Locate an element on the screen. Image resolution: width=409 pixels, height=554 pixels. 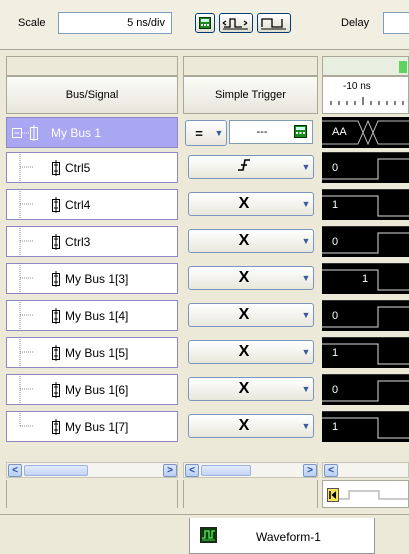
calculator-button is located at coordinates (205, 23).